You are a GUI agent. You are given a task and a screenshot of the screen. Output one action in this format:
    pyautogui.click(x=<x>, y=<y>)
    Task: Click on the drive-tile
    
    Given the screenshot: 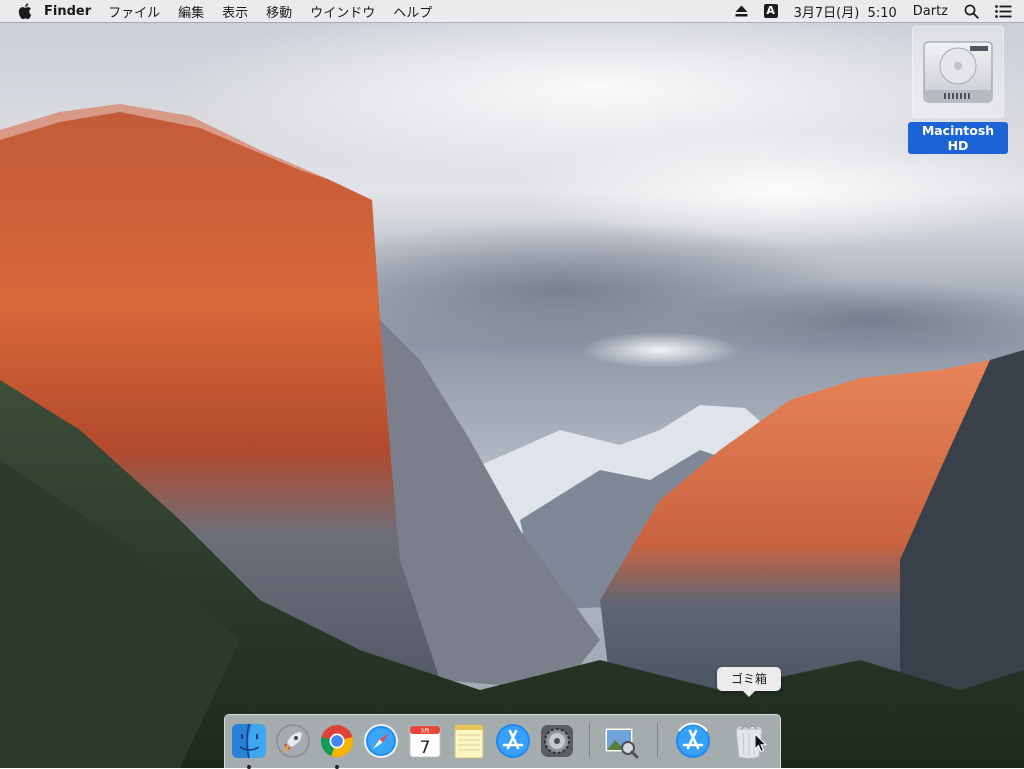 What is the action you would take?
    pyautogui.click(x=958, y=72)
    